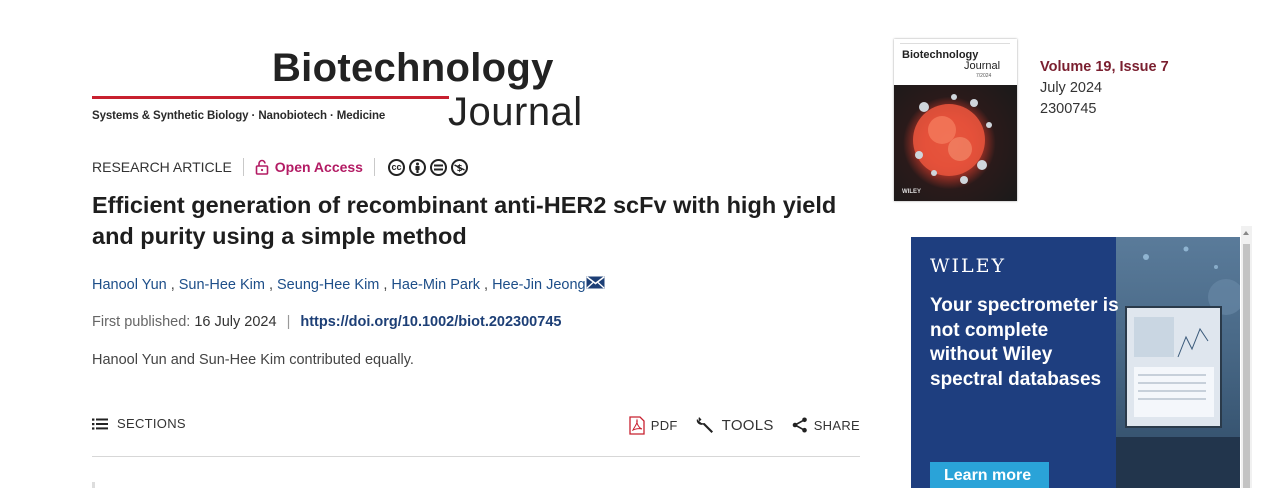 This screenshot has height=488, width=1266. What do you see at coordinates (430, 322) in the screenshot?
I see `doi-link: https://doi.org/10.1002/biot.202300745` at bounding box center [430, 322].